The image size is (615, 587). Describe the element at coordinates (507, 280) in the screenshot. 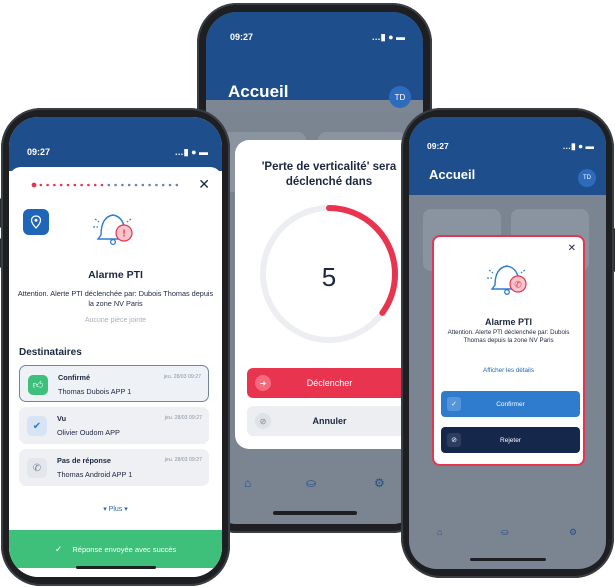

I see `bell-alert-icon: ✆` at that location.